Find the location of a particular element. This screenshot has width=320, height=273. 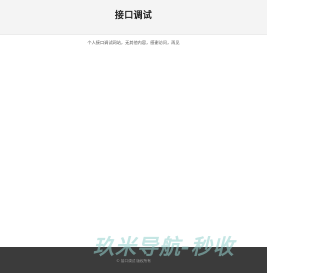

site-description: 个人接口调试网站，无其他内容，感谢访问，再见 is located at coordinates (133, 42).